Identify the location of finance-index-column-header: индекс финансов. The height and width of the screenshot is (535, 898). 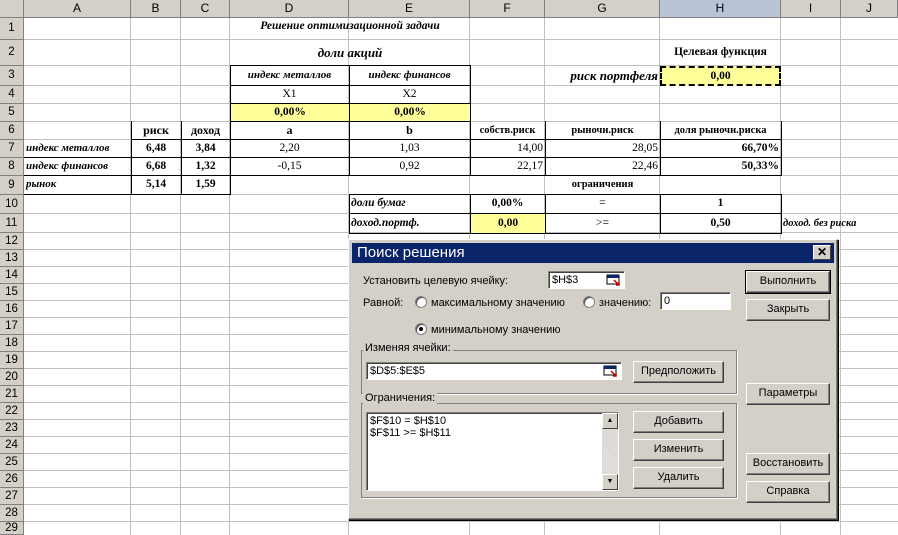
(409, 75).